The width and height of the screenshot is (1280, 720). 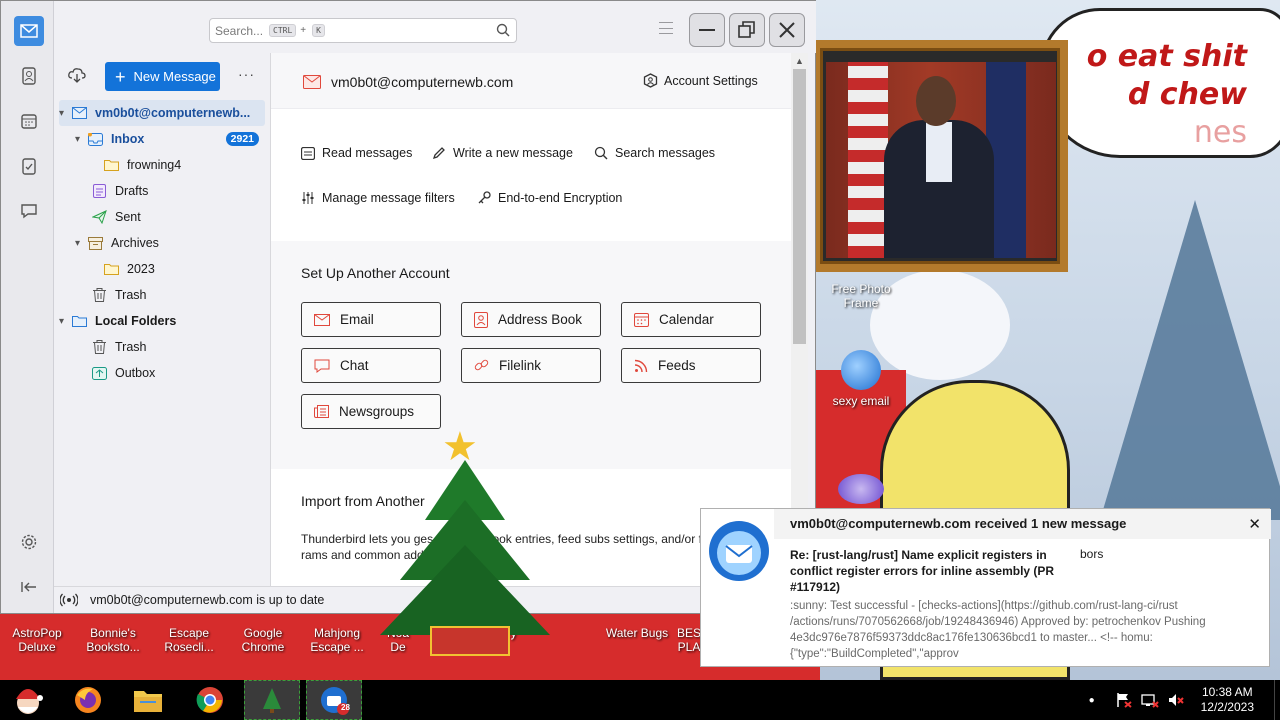 I want to click on show-desktop-button, so click(x=1277, y=700).